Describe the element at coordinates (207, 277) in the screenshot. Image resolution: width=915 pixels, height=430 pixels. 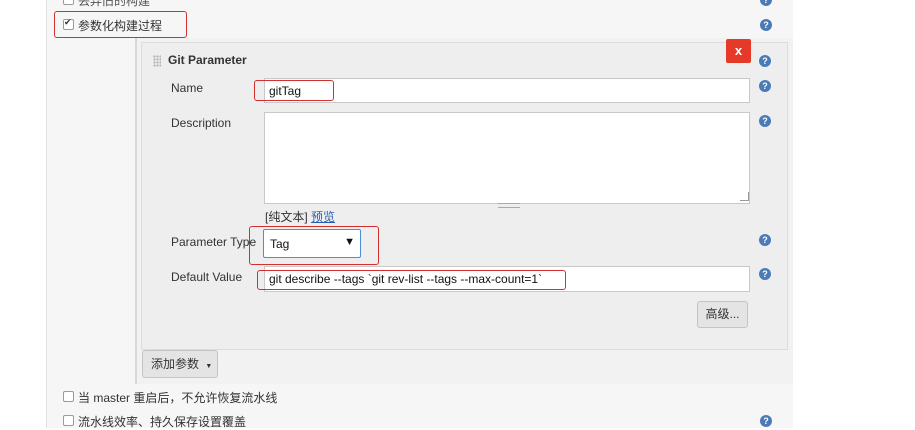
I see `default-value-label: Default Value` at that location.